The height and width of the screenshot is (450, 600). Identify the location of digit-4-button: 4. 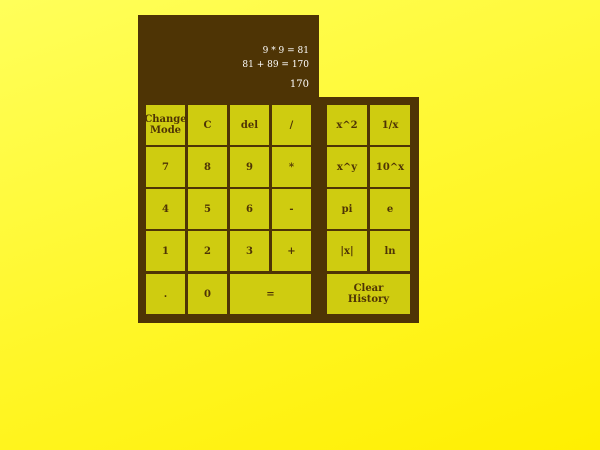
(165, 209).